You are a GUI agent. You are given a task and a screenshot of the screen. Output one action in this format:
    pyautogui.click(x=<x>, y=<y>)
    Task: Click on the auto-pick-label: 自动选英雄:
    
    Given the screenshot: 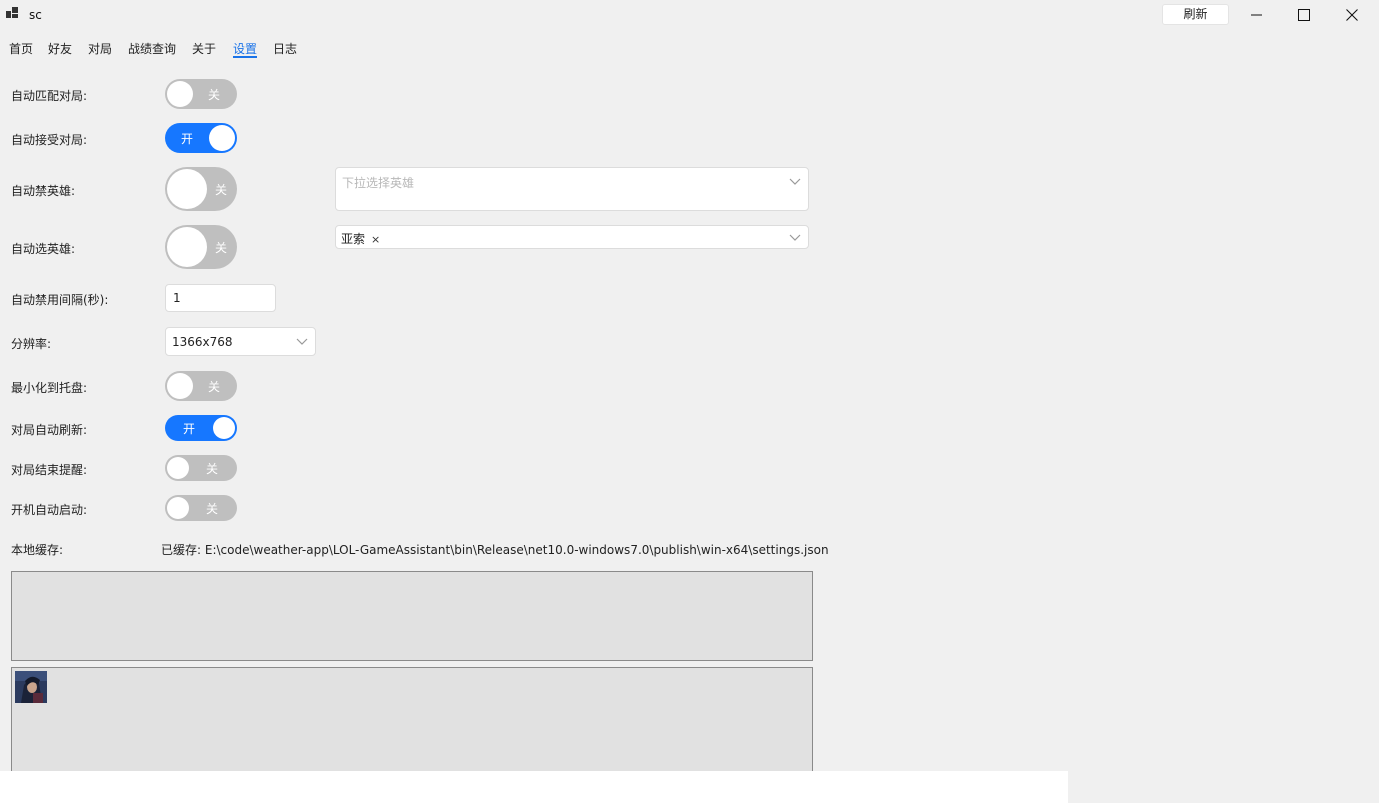 What is the action you would take?
    pyautogui.click(x=43, y=249)
    